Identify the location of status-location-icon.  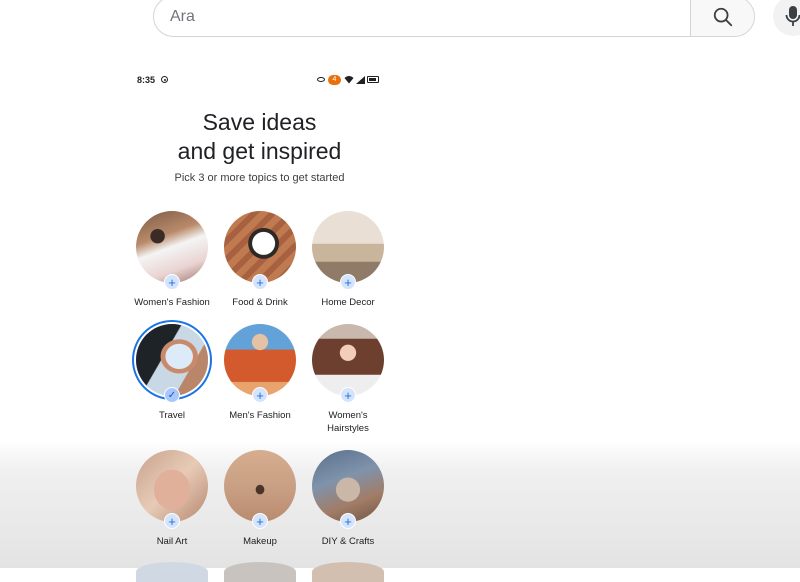
(164, 79).